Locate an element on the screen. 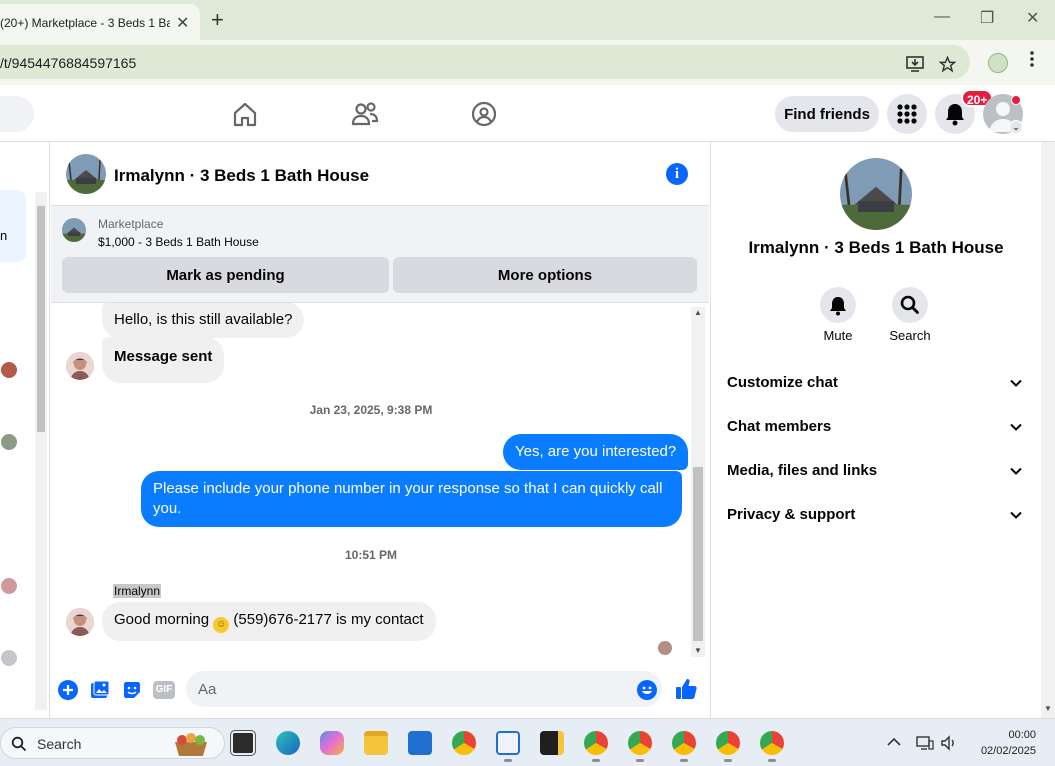 The image size is (1055, 766). search-in-chat-button is located at coordinates (910, 305).